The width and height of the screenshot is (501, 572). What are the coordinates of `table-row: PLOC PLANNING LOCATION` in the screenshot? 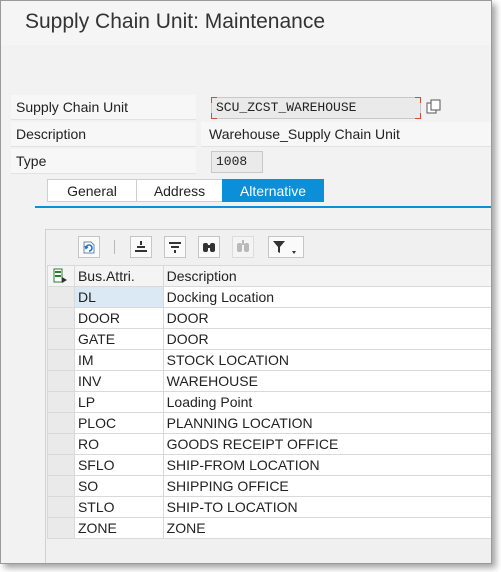 It's located at (269, 423).